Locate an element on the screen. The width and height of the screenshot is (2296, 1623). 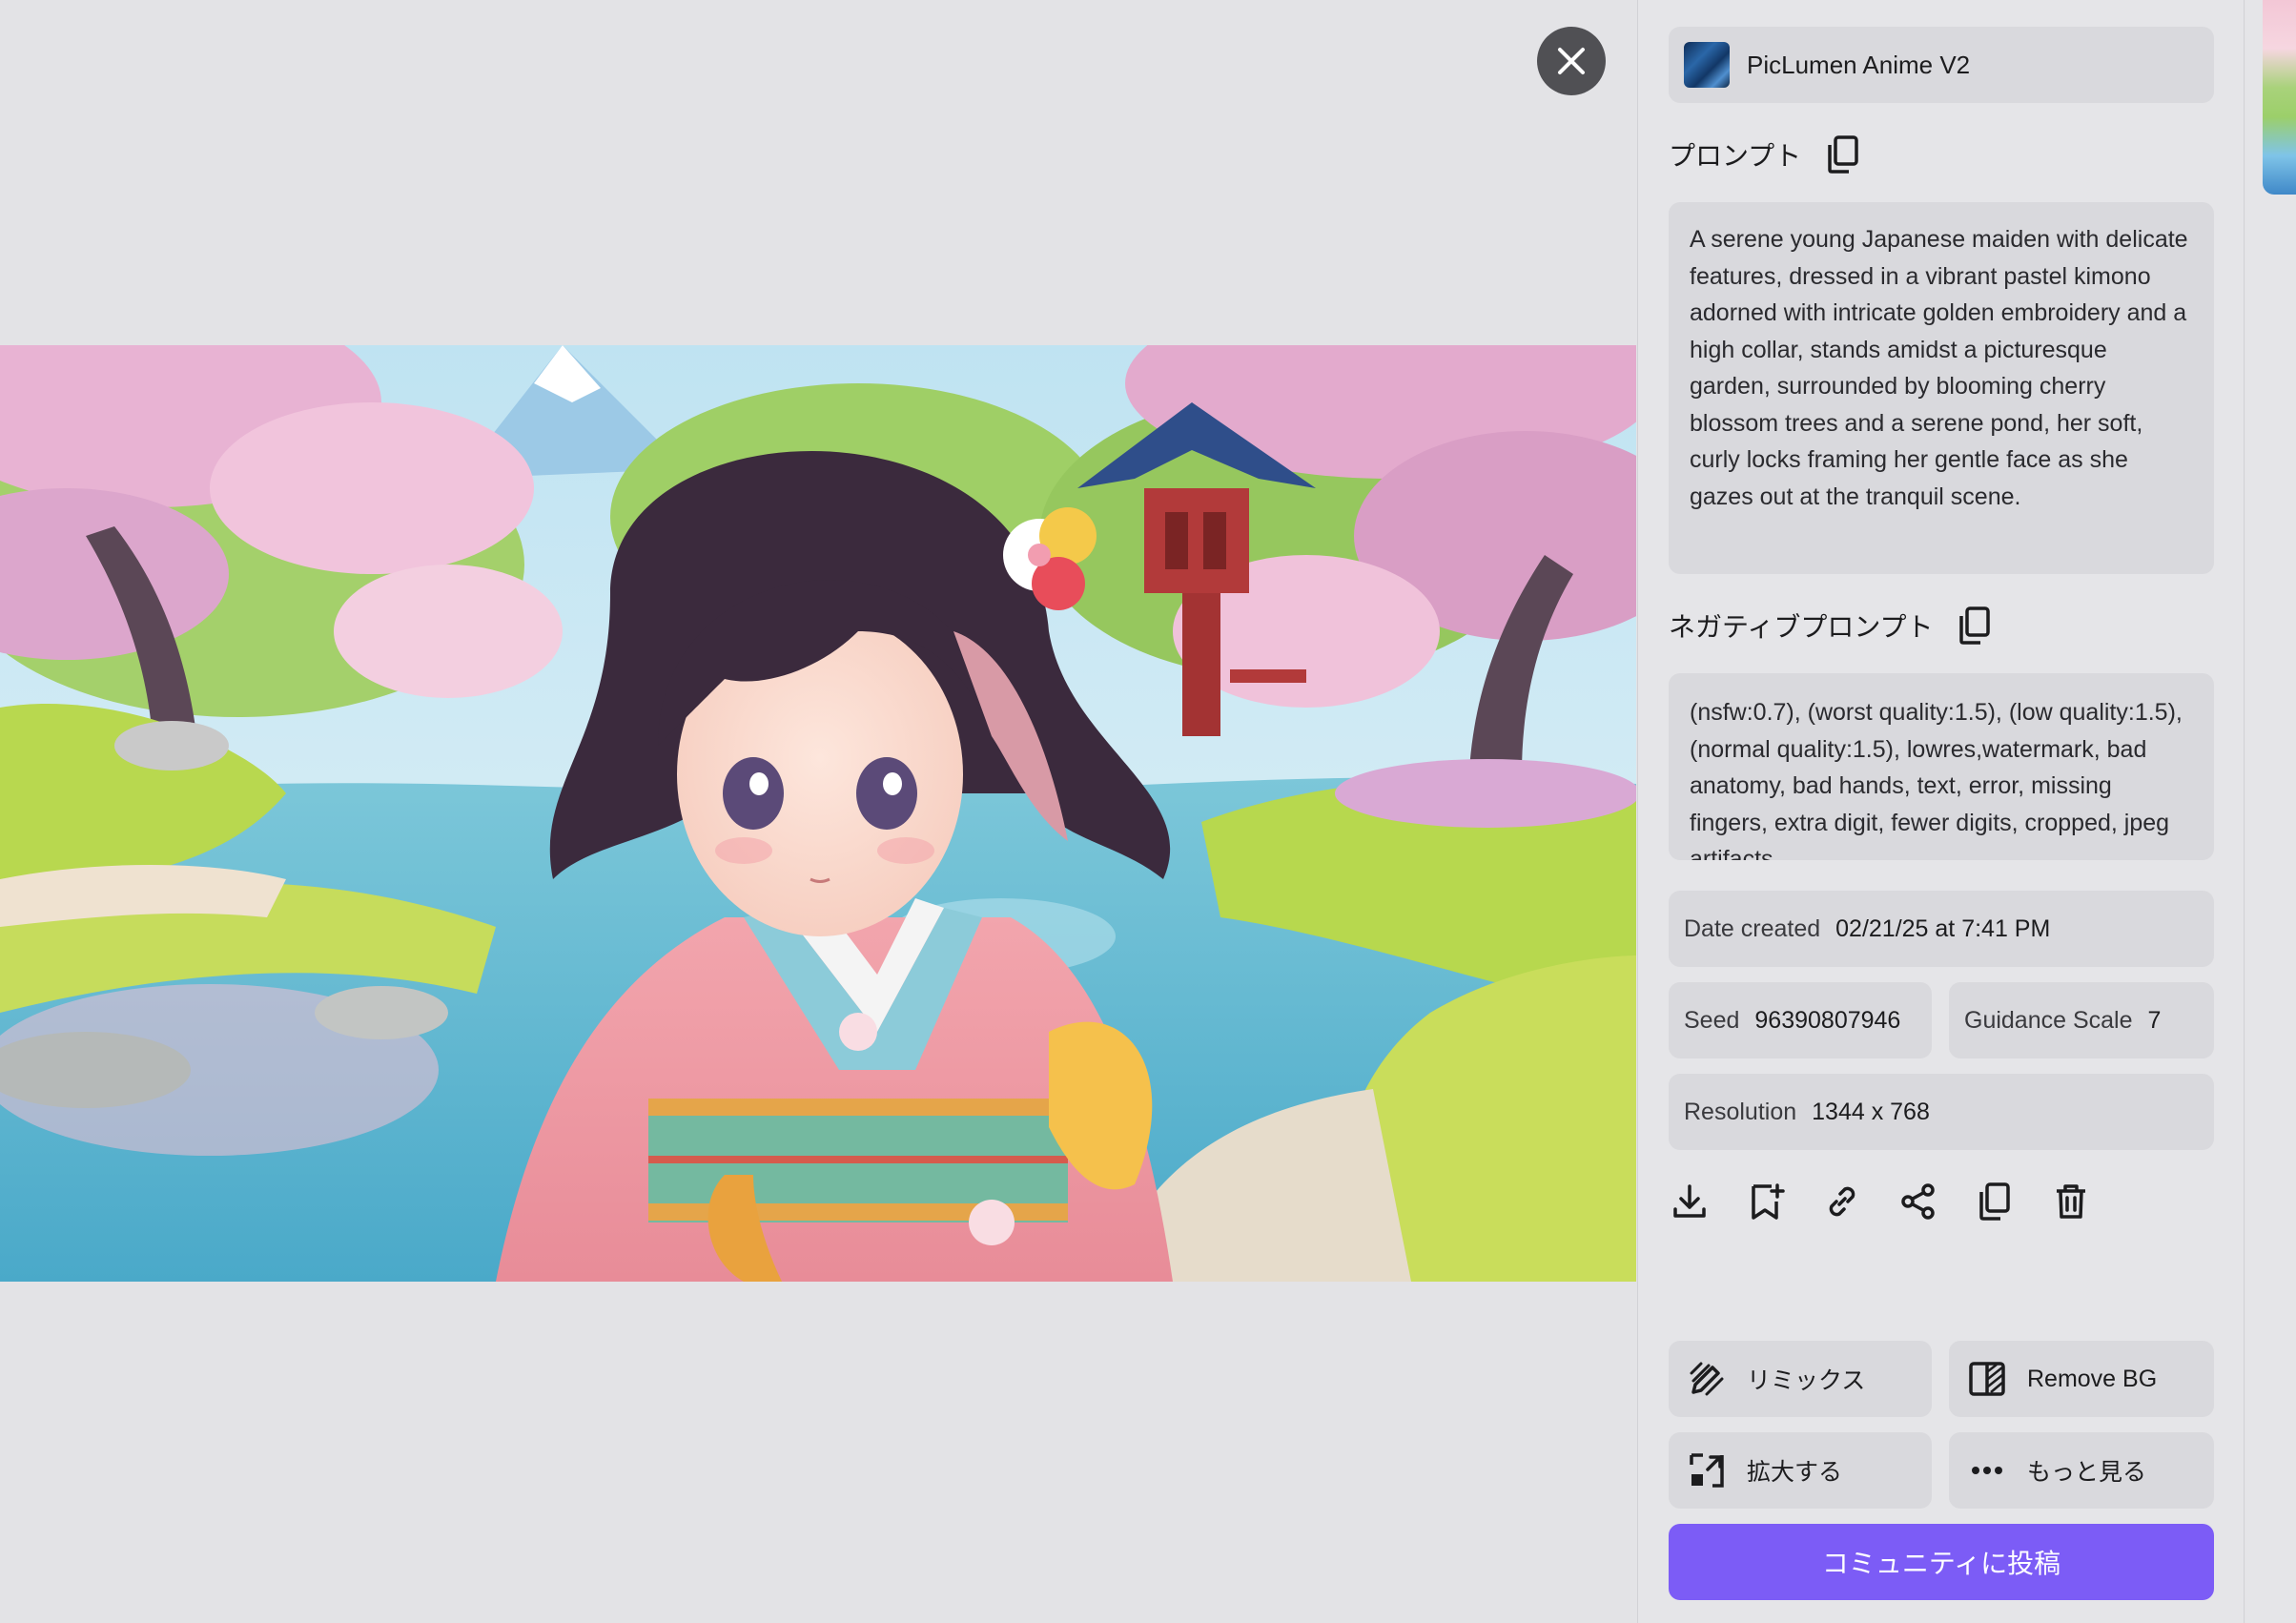
model-name: PicLumen Anime V2 is located at coordinates (1859, 64).